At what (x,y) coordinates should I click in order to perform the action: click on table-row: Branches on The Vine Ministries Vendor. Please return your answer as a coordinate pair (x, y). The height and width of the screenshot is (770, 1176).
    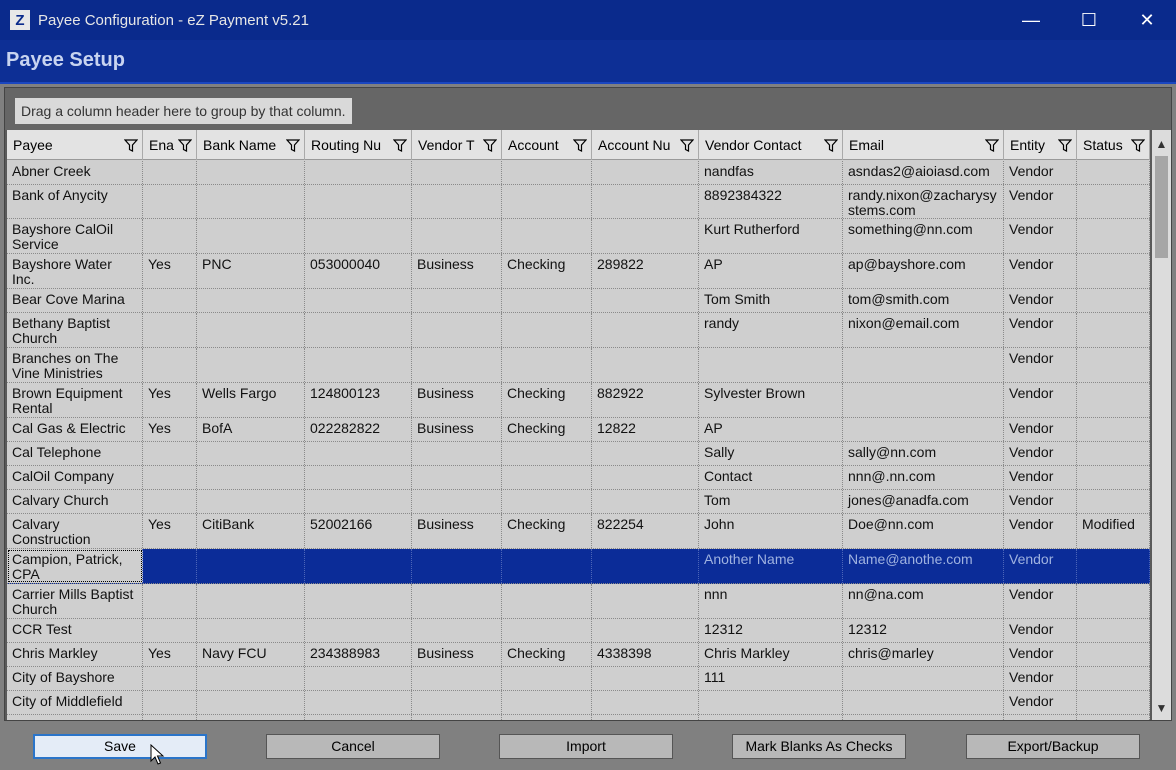
    Looking at the image, I should click on (578, 365).